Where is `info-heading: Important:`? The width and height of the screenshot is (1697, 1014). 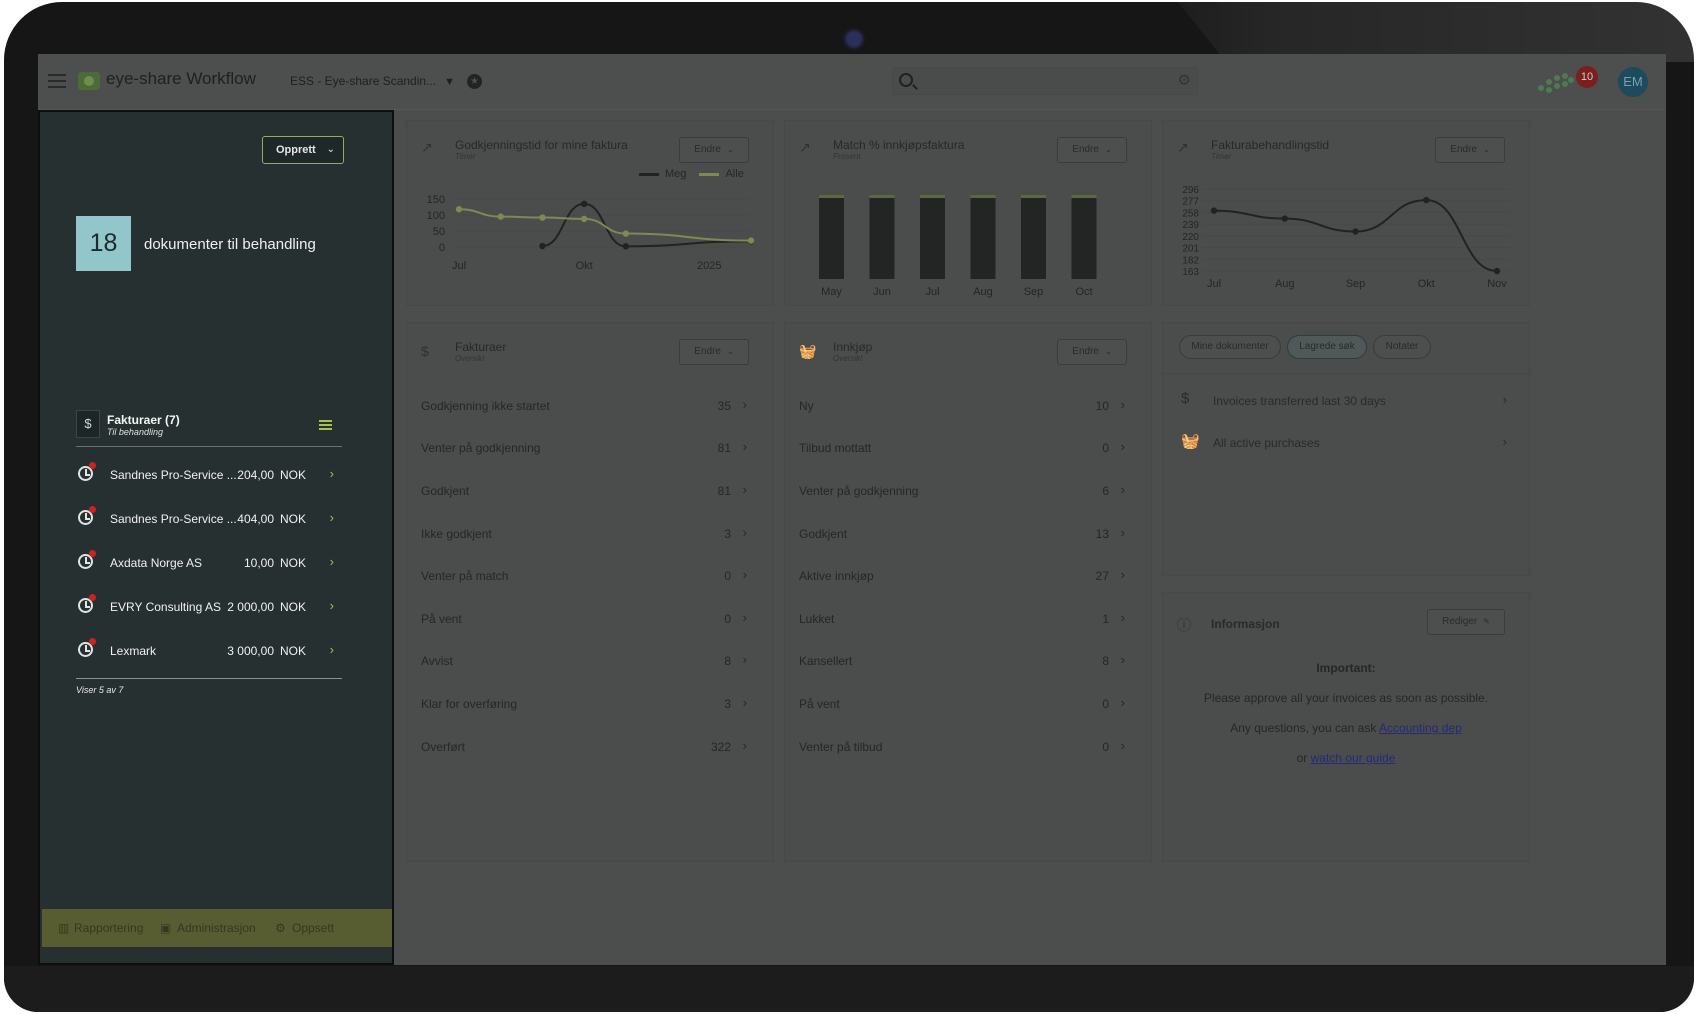
info-heading: Important: is located at coordinates (1346, 668).